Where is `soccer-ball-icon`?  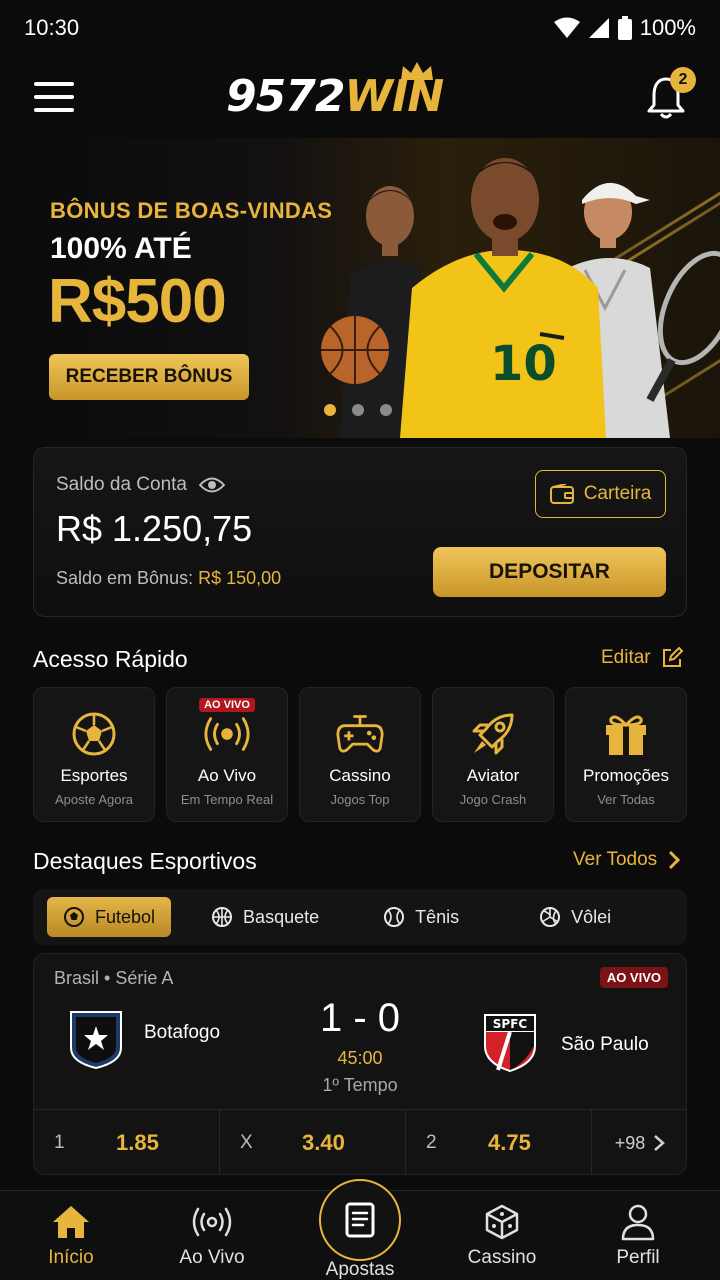 soccer-ball-icon is located at coordinates (94, 734).